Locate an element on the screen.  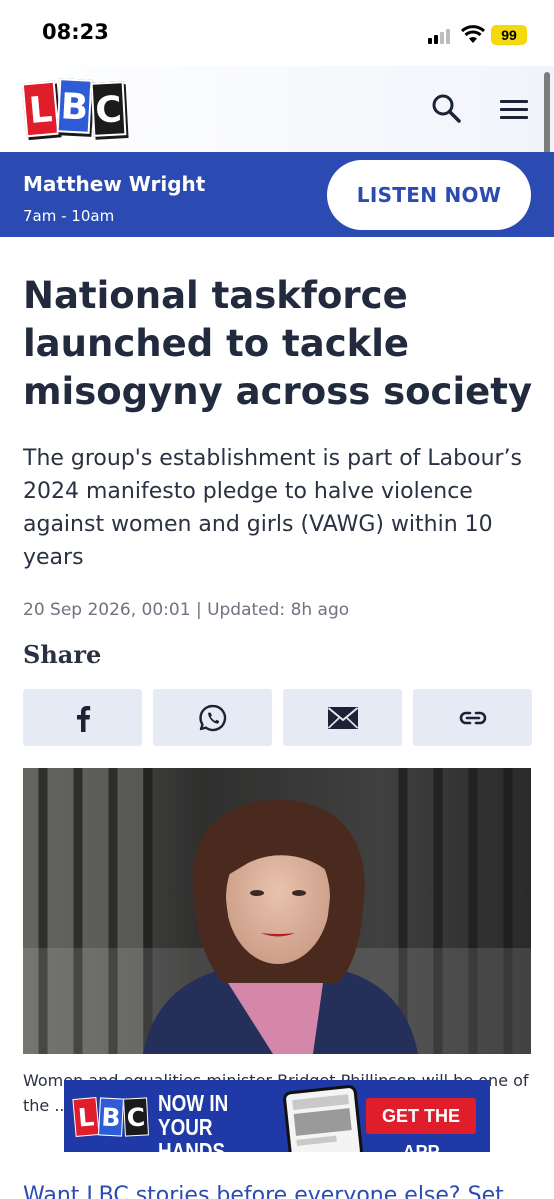
logo-letter-l: L is located at coordinates (40, 109).